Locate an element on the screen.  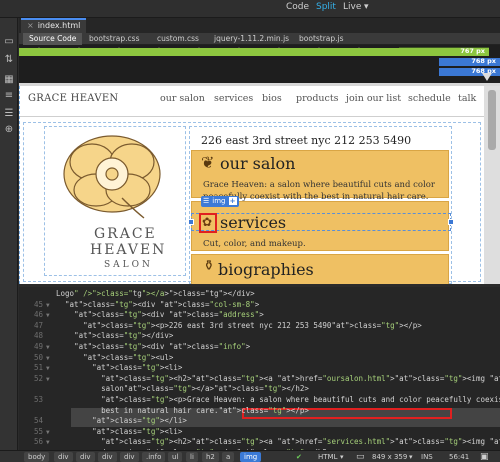
code-line: "at">class="tg"><div "at">class="info"> is located at coordinates (153, 346).